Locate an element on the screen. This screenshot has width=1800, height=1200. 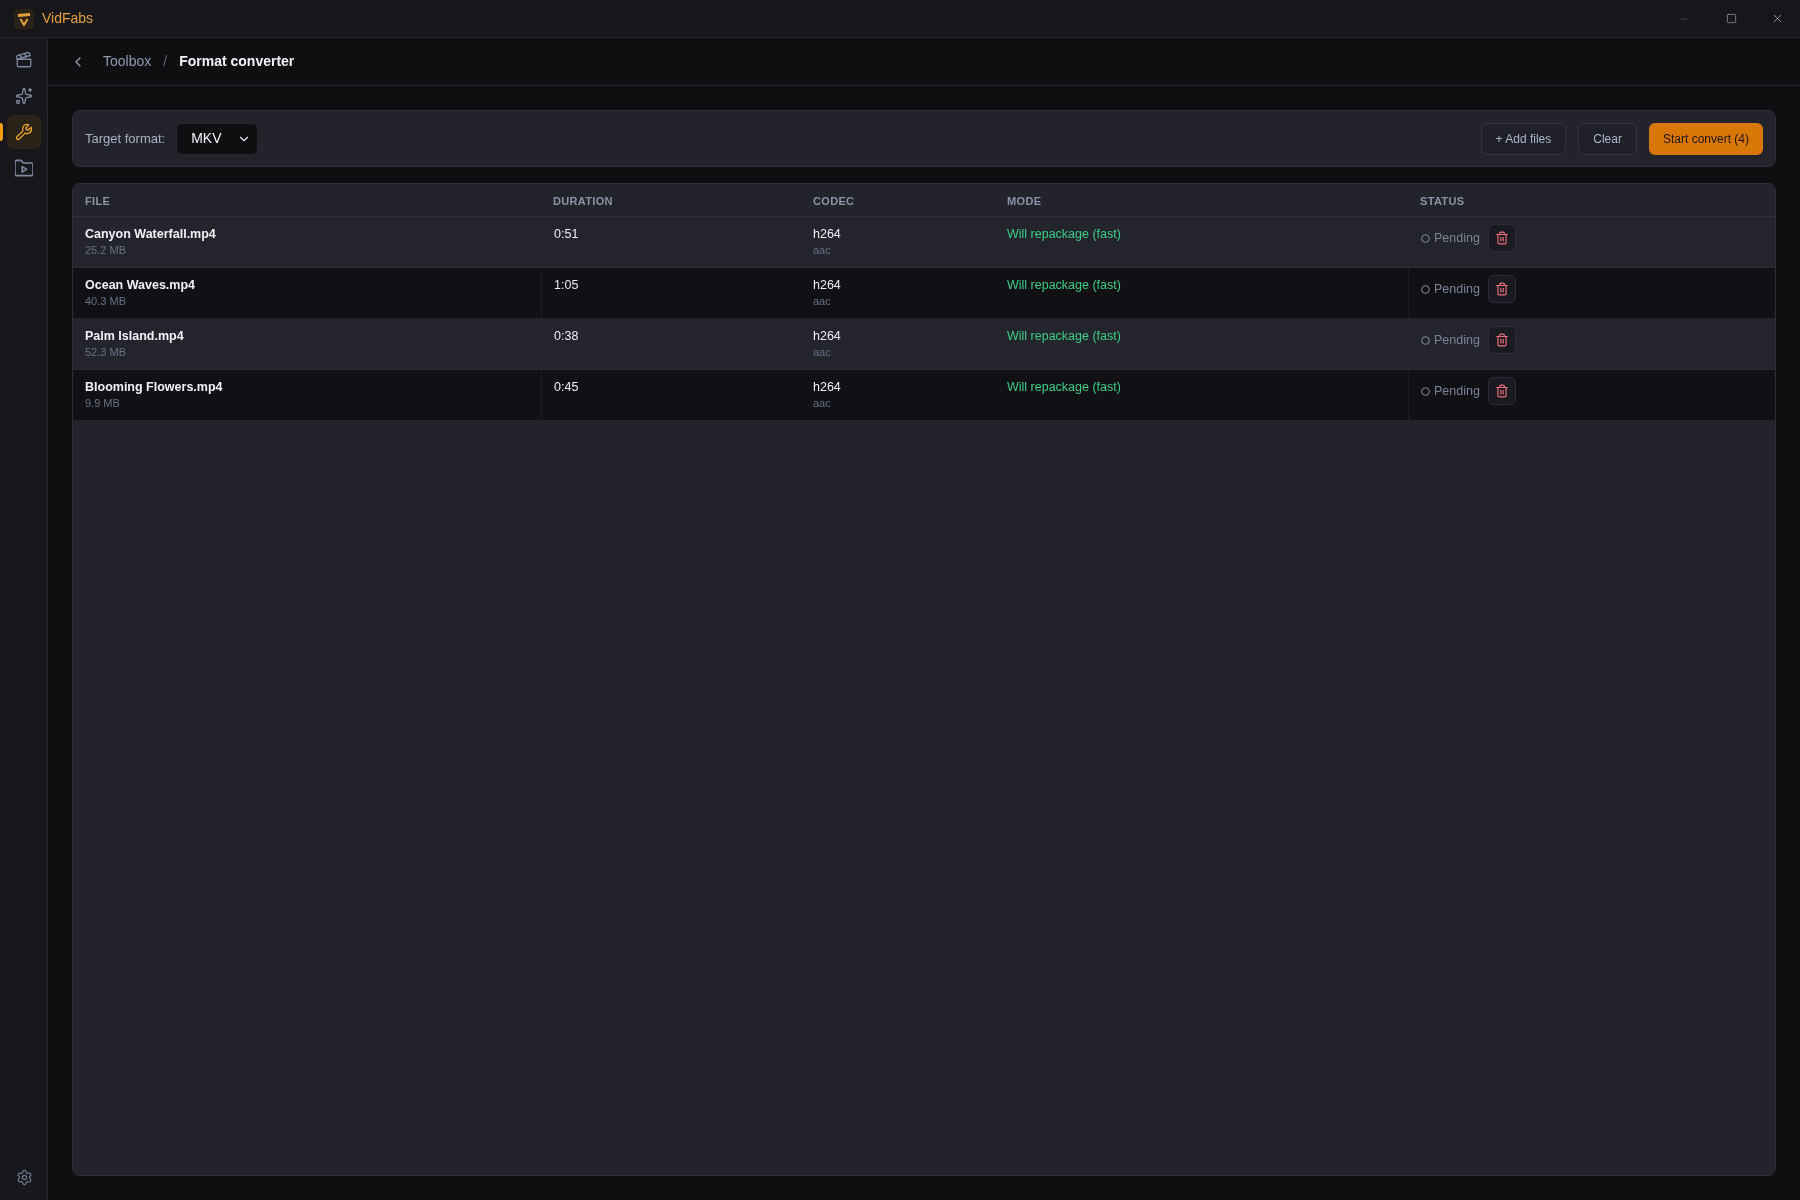
app-title: VidFabs is located at coordinates (68, 18).